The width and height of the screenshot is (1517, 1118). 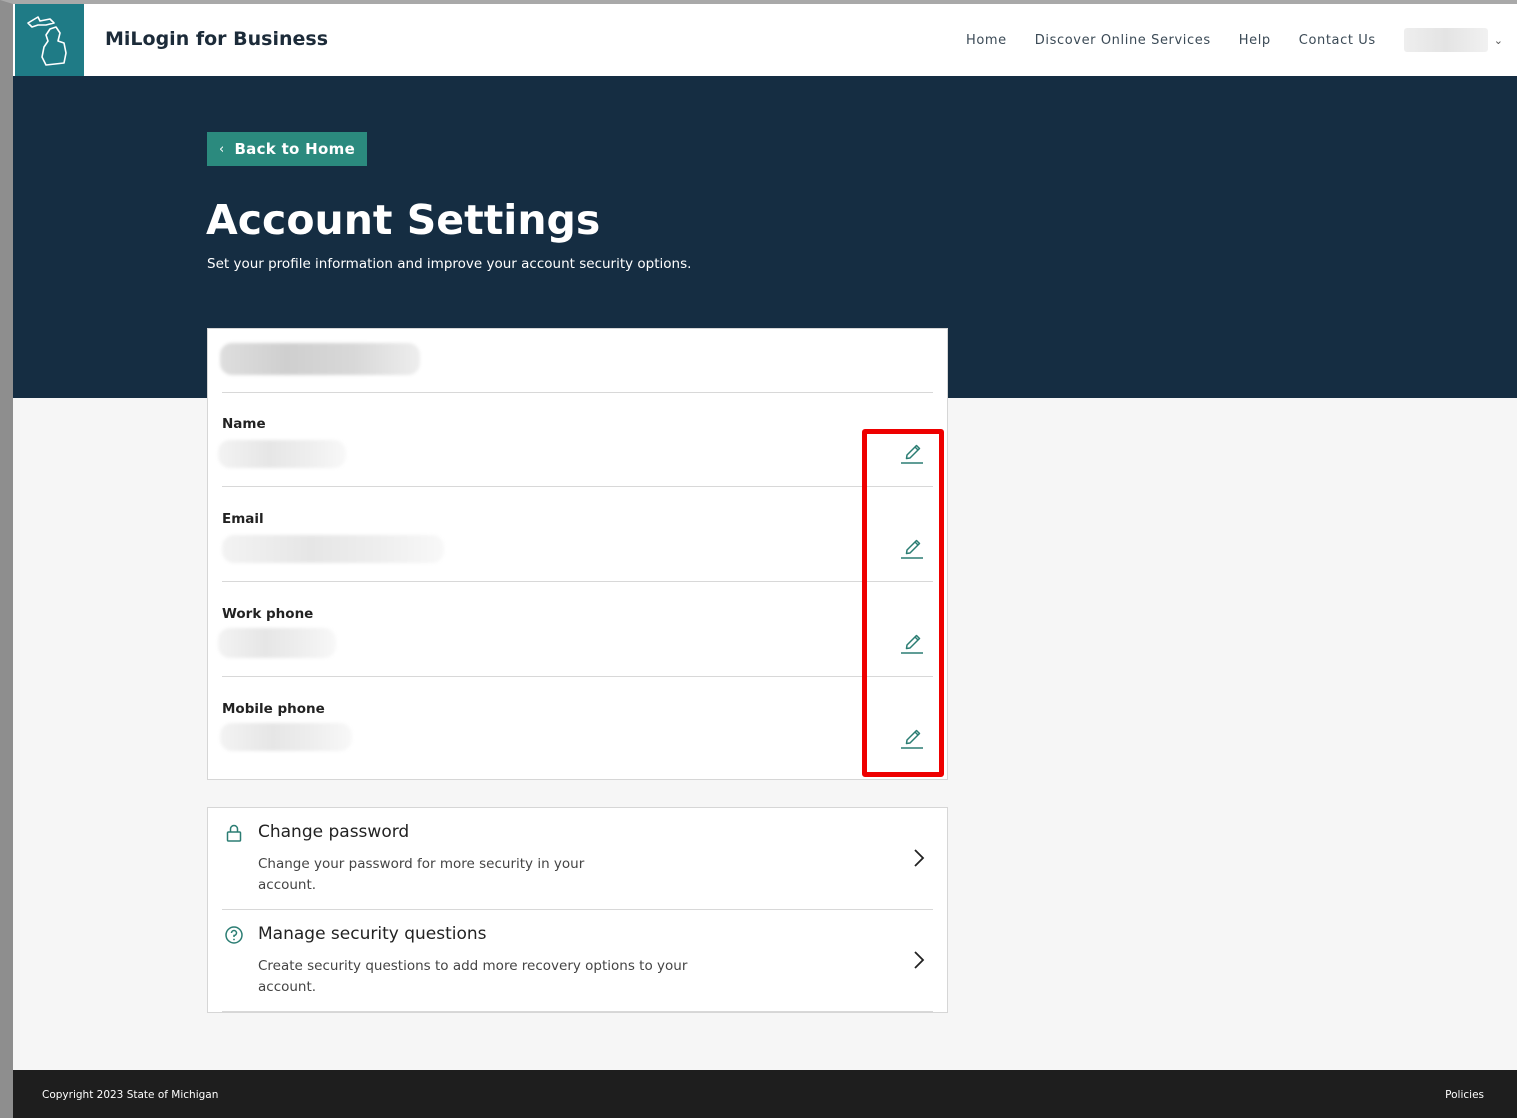 I want to click on field-label: Name, so click(x=244, y=424).